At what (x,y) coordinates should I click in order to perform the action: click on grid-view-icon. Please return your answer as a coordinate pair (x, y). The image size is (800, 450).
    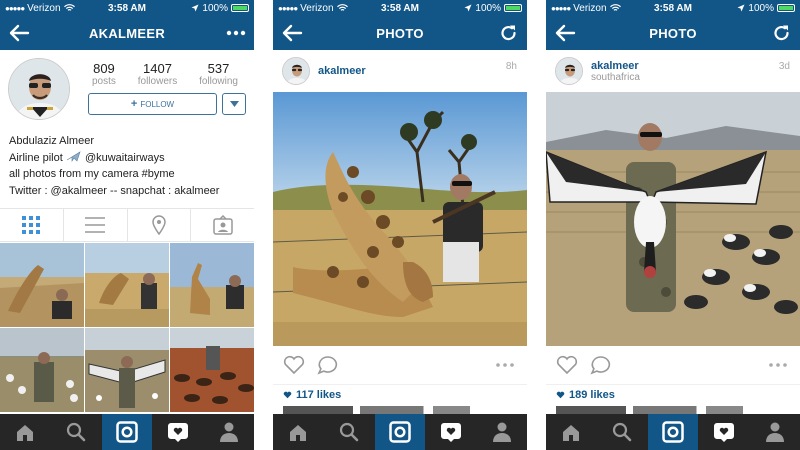
    Looking at the image, I should click on (31, 225).